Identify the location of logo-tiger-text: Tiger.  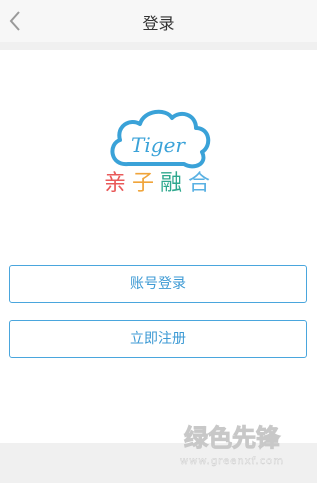
(158, 145).